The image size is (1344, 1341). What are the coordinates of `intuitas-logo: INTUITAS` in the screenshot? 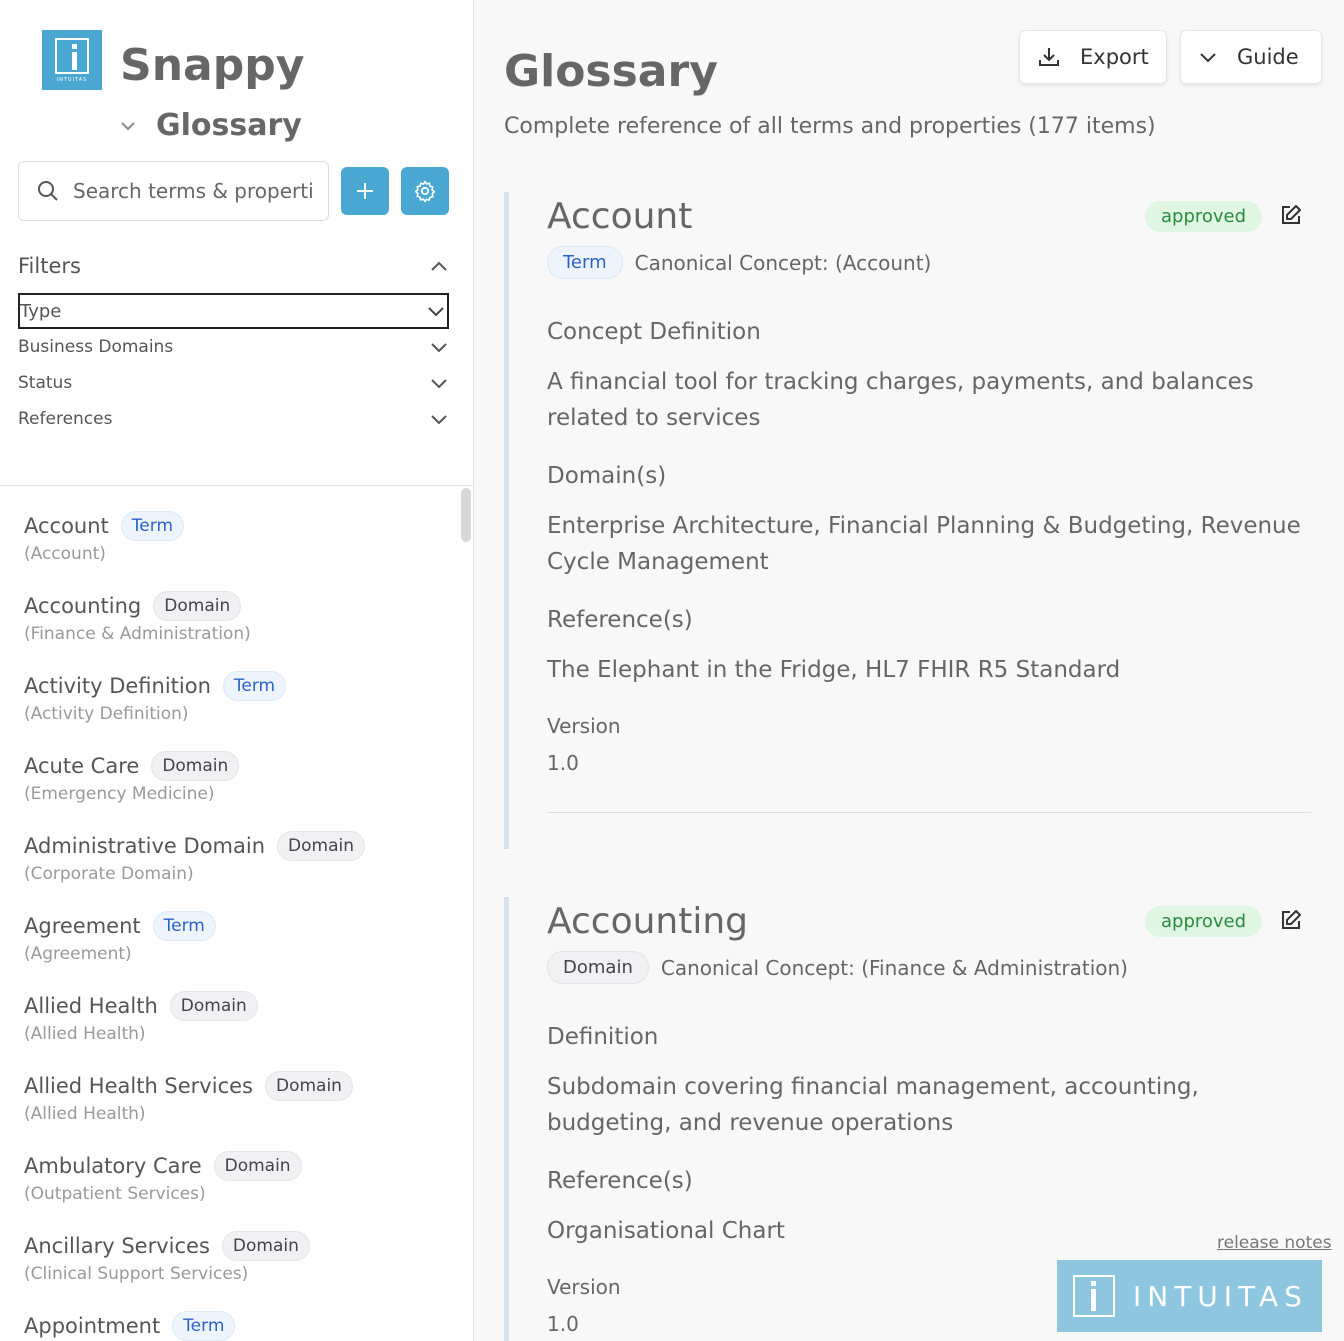 It's located at (72, 60).